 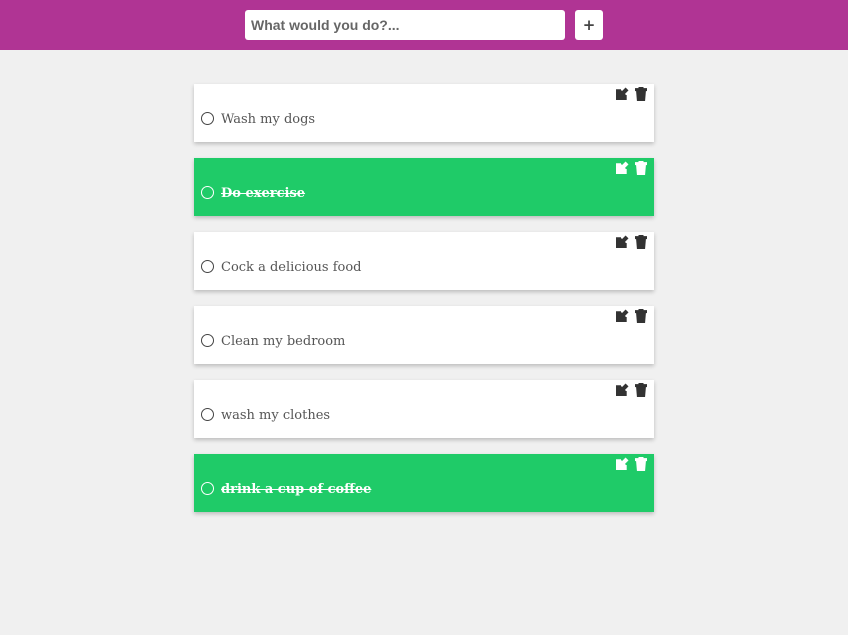 What do you see at coordinates (283, 341) in the screenshot?
I see `task-label: Clean my bedroom` at bounding box center [283, 341].